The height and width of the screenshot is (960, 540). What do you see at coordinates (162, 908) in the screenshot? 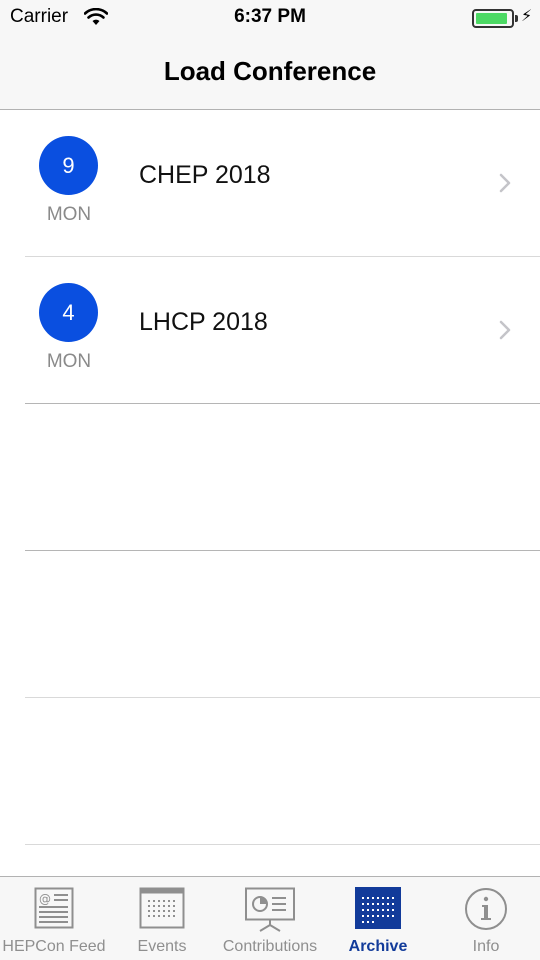
I see `calendar-icon` at bounding box center [162, 908].